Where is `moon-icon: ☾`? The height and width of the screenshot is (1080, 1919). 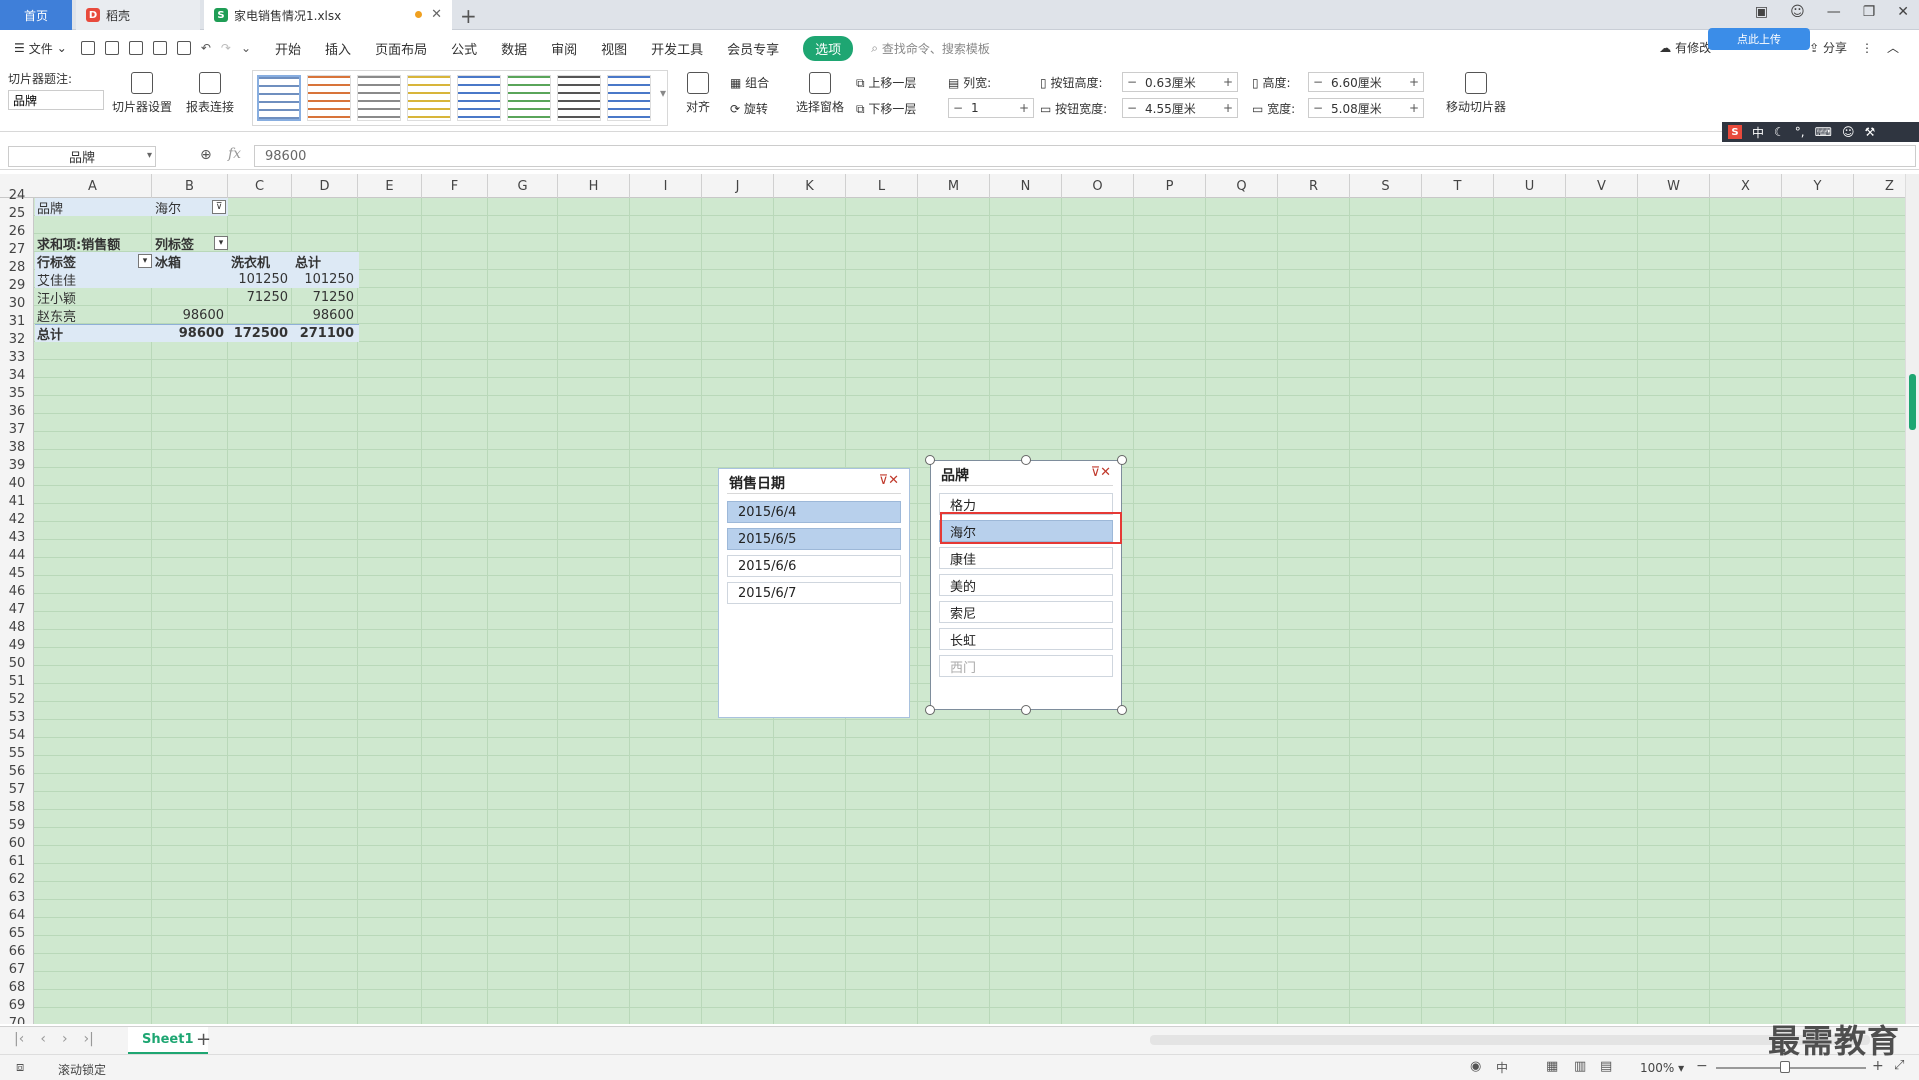 moon-icon: ☾ is located at coordinates (1779, 132).